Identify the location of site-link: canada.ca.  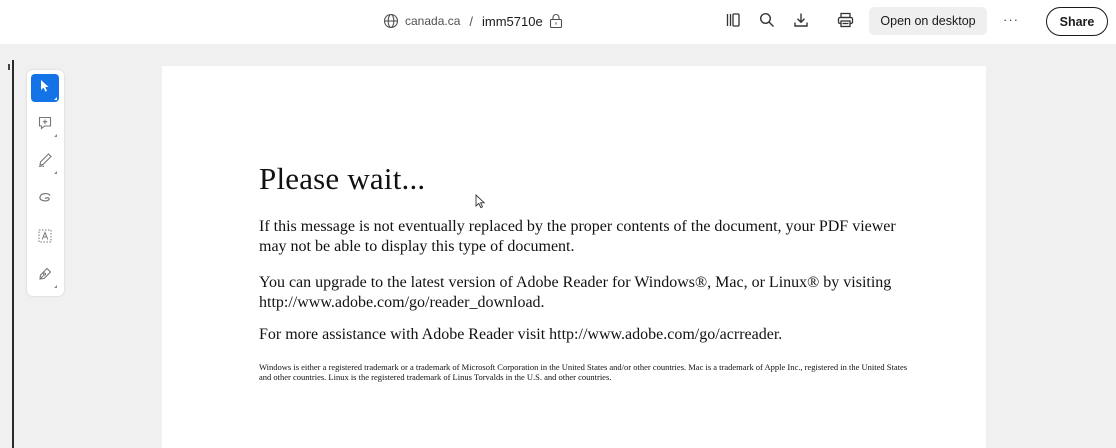
(432, 21).